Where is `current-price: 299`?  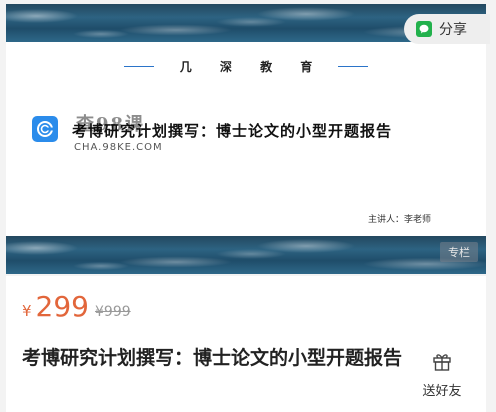
current-price: 299 is located at coordinates (62, 306).